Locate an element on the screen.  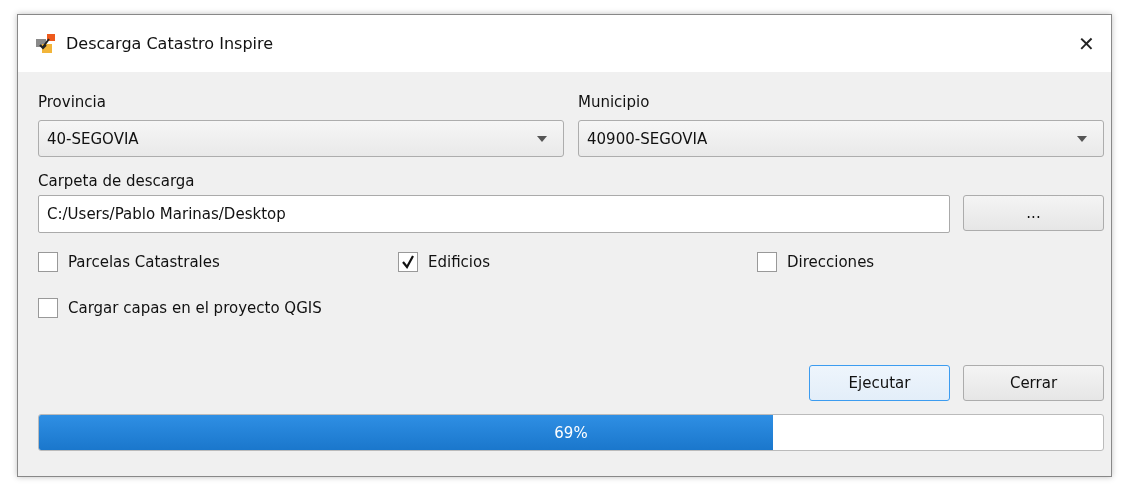
run-button: Ejecutar is located at coordinates (879, 383).